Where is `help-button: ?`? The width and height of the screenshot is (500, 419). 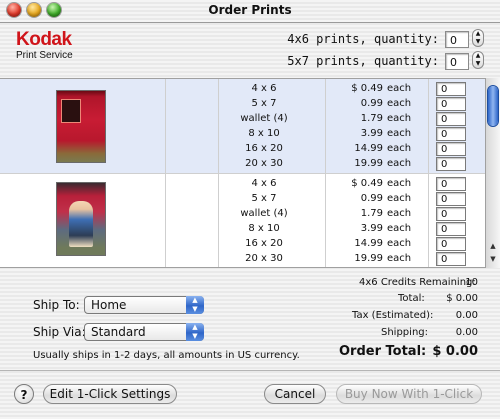 help-button: ? is located at coordinates (24, 394).